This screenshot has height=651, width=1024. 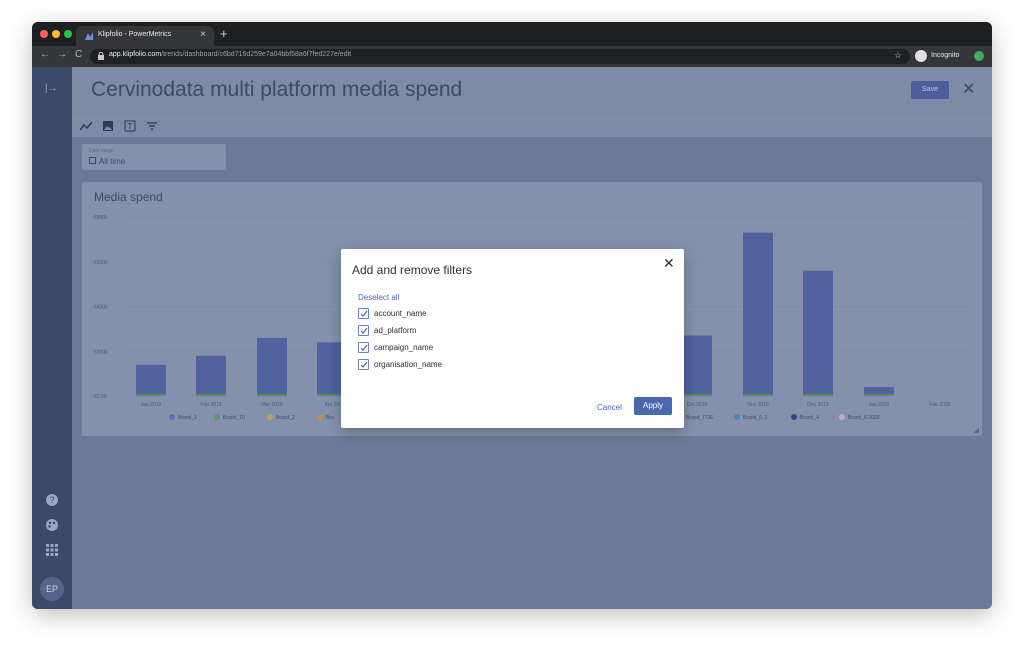 I want to click on legend-label: Brand_4, so click(x=809, y=418).